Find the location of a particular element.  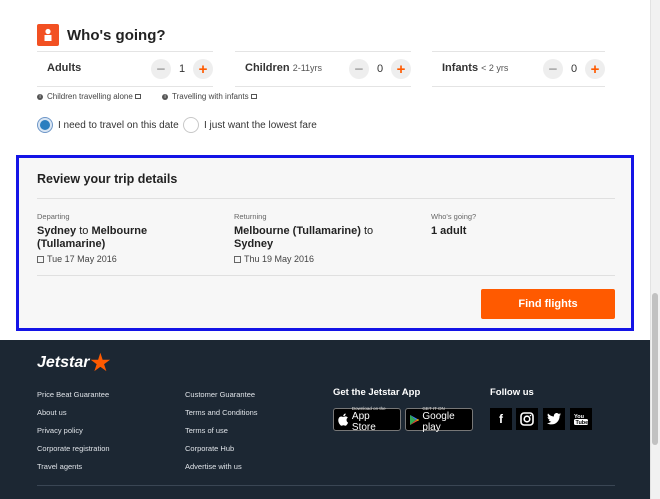

app-store-badge: Download on the App Store is located at coordinates (367, 419).